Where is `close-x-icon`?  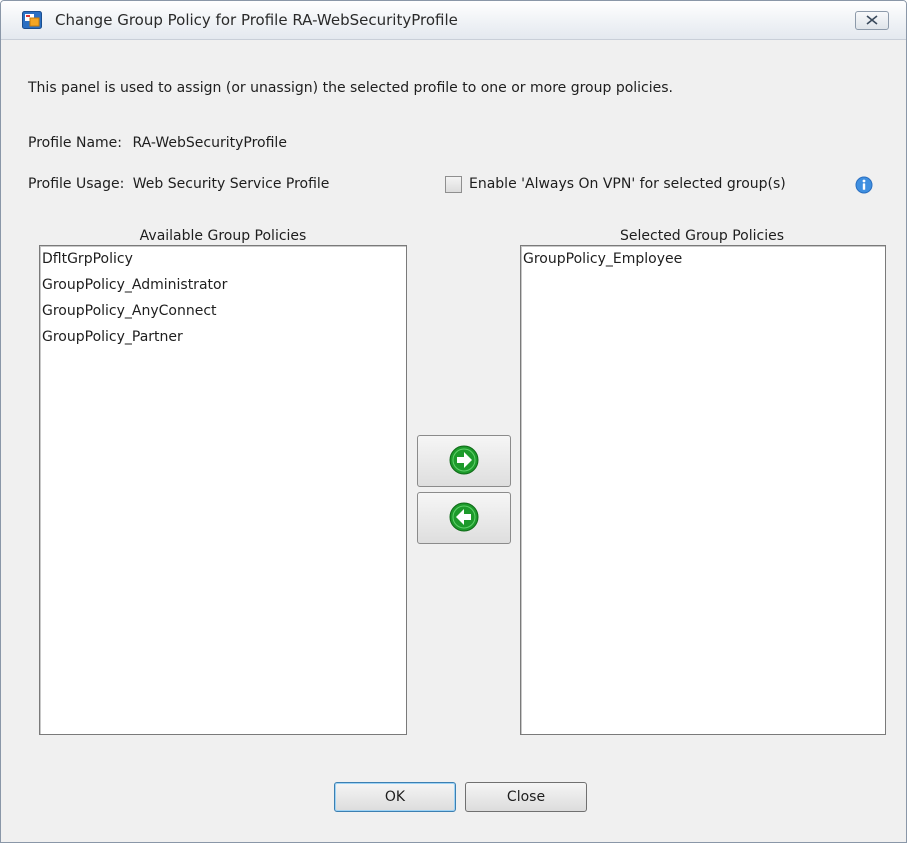
close-x-icon is located at coordinates (872, 20).